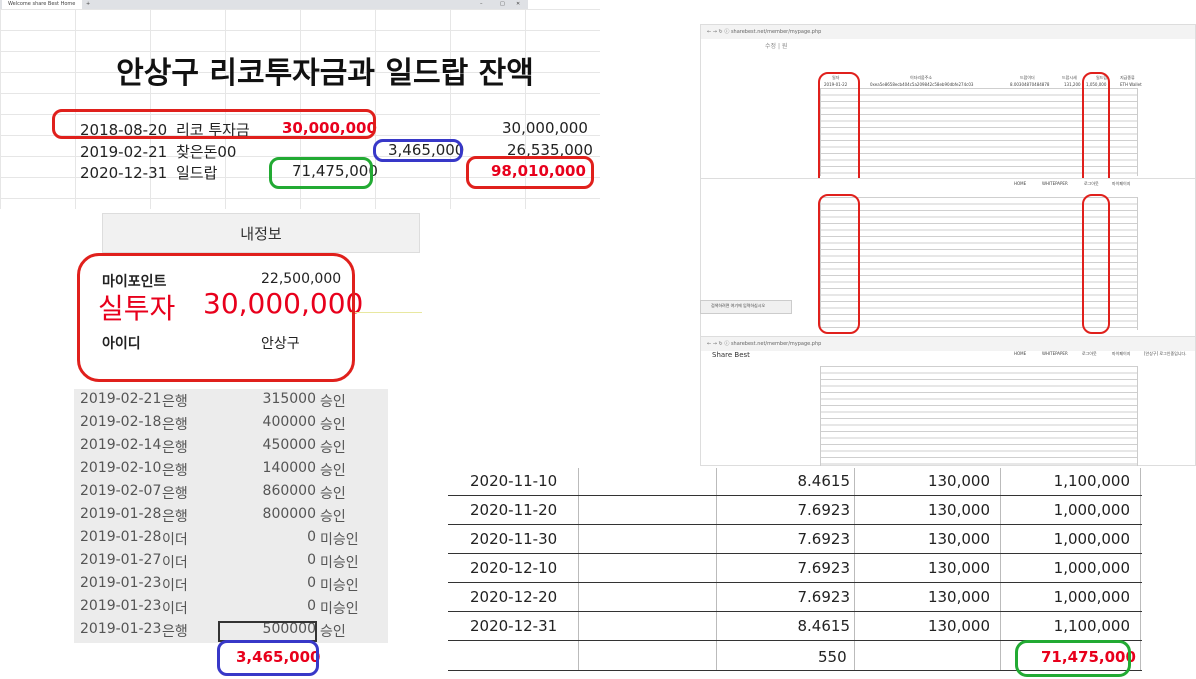  I want to click on yield-row: 2020-11-20 7.6923 130,000 1,000,000, so click(795, 510).